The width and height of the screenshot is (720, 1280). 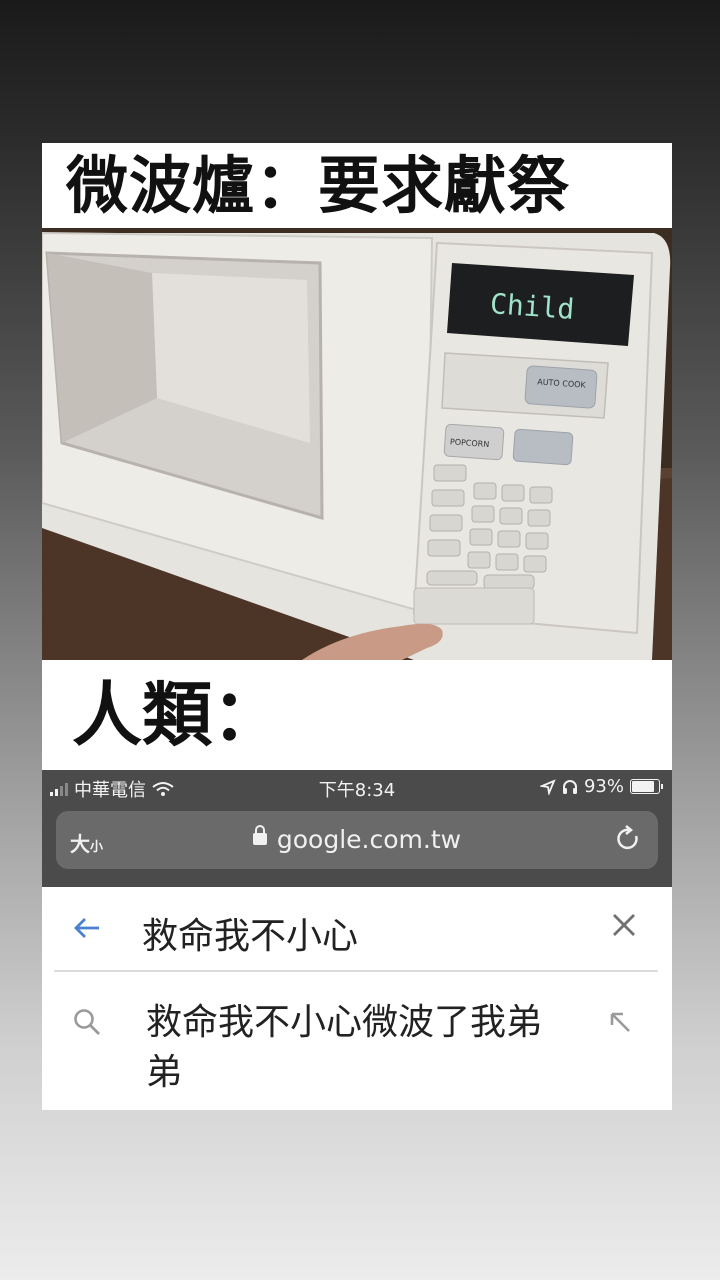 What do you see at coordinates (628, 839) in the screenshot?
I see `reload-icon` at bounding box center [628, 839].